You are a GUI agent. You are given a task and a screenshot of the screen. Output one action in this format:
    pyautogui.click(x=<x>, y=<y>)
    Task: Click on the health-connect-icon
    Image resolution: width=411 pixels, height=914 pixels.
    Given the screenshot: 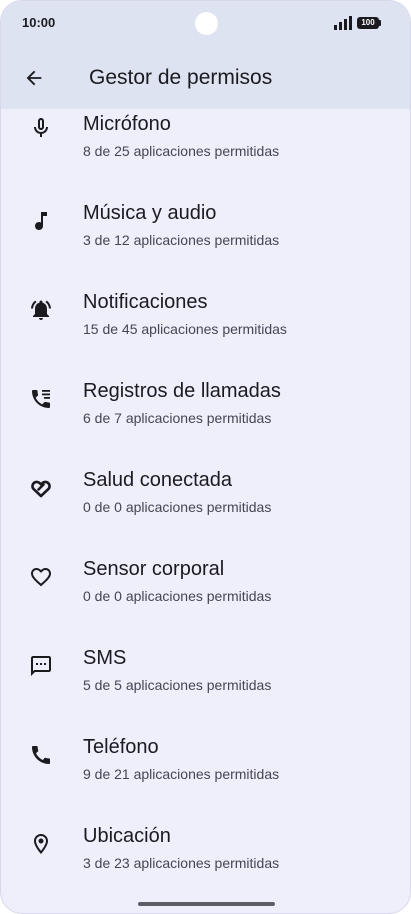 What is the action you would take?
    pyautogui.click(x=41, y=488)
    